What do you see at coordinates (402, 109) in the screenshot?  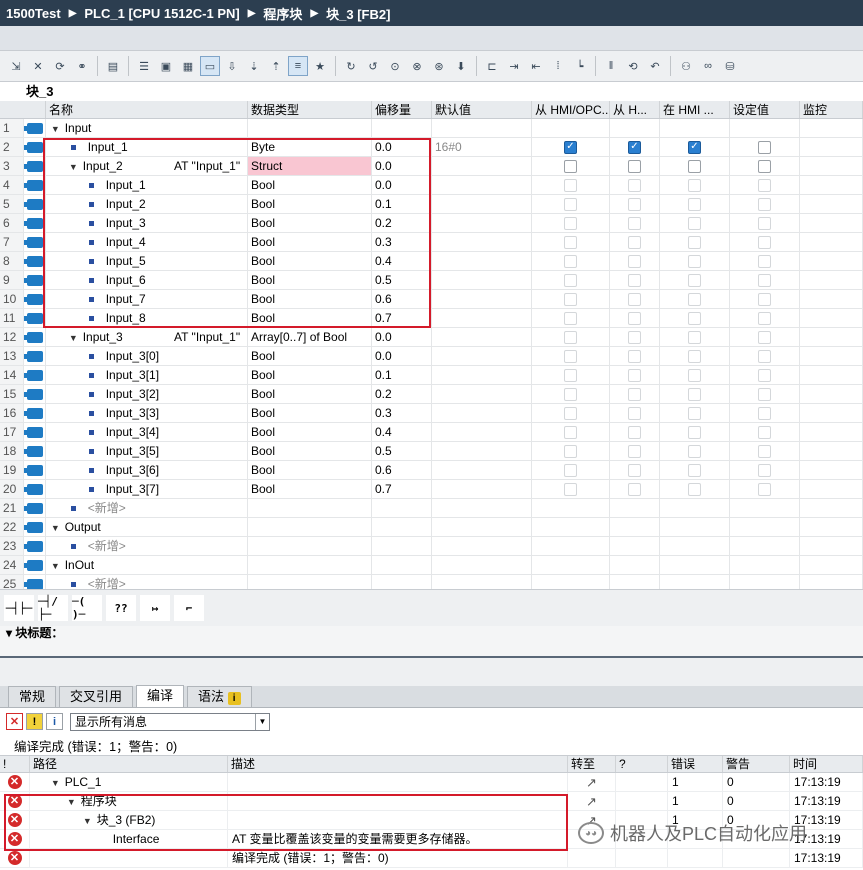 I see `column-header-offset: 偏移量` at bounding box center [402, 109].